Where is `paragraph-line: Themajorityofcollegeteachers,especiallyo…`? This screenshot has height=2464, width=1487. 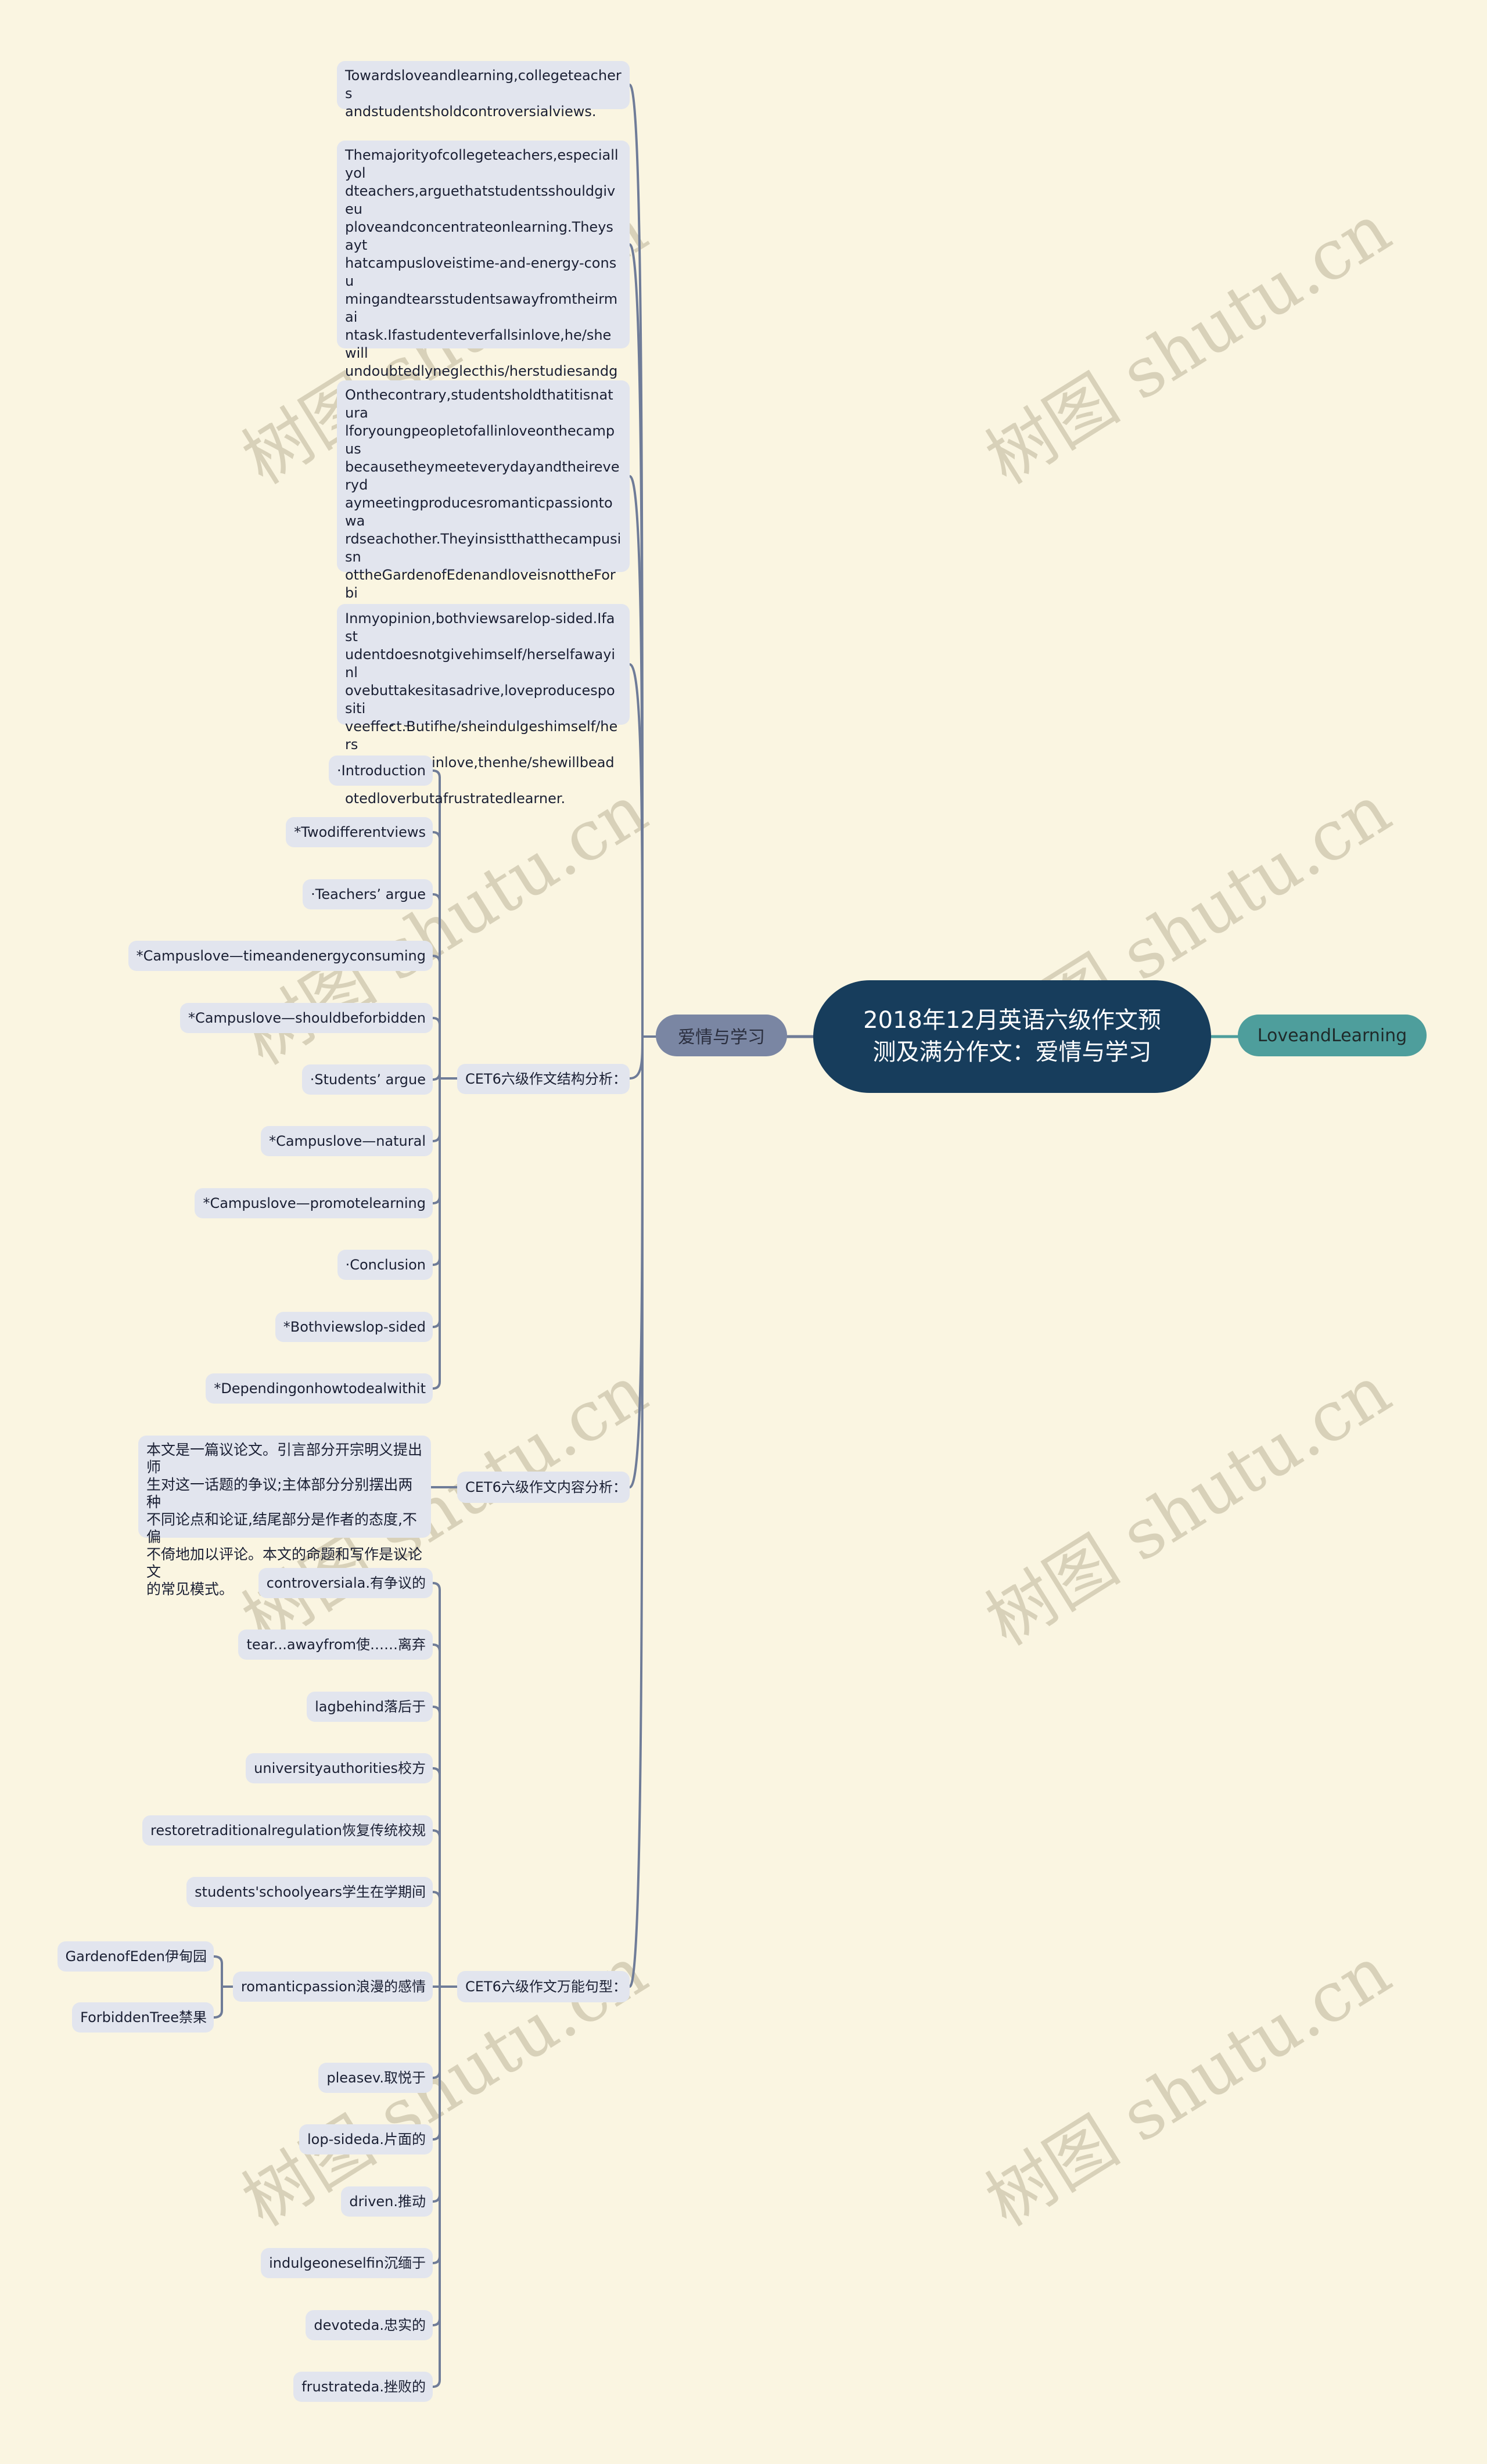 paragraph-line: Themajorityofcollegeteachers,especiallyo… is located at coordinates (482, 164).